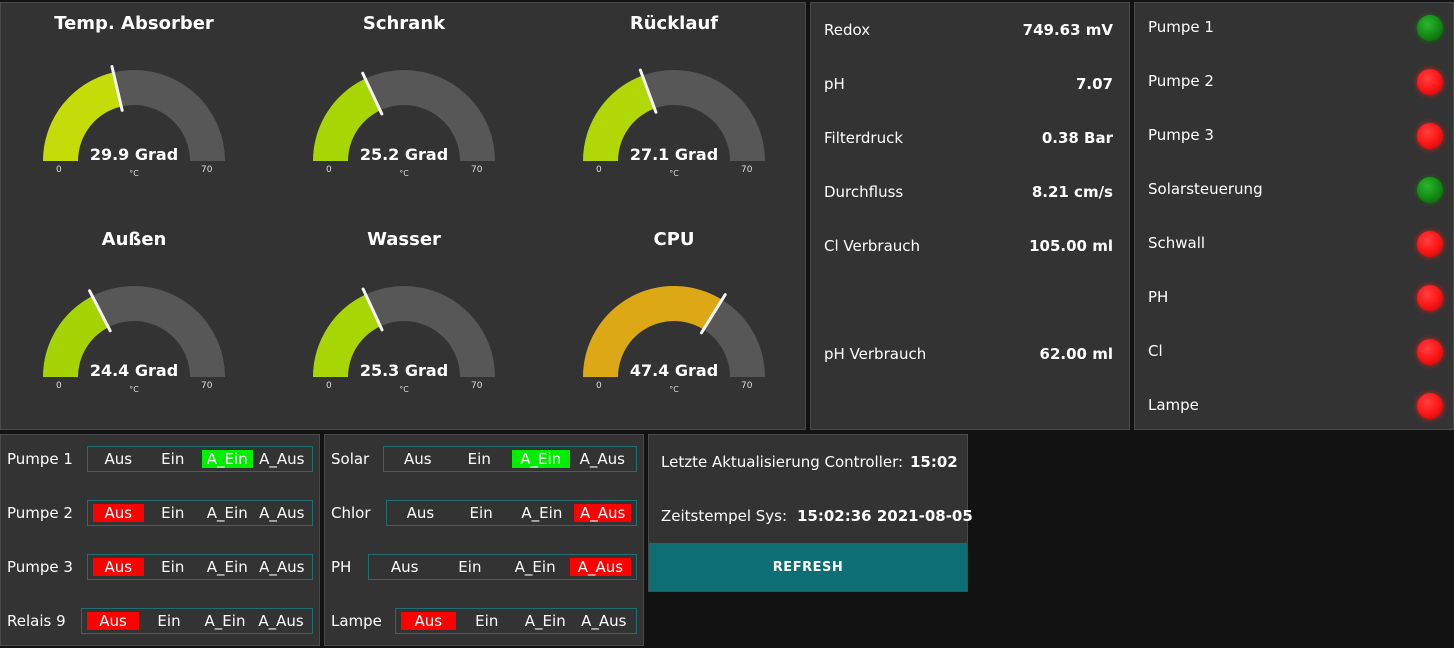  What do you see at coordinates (934, 462) in the screenshot?
I see `last-update-value: 15:02` at bounding box center [934, 462].